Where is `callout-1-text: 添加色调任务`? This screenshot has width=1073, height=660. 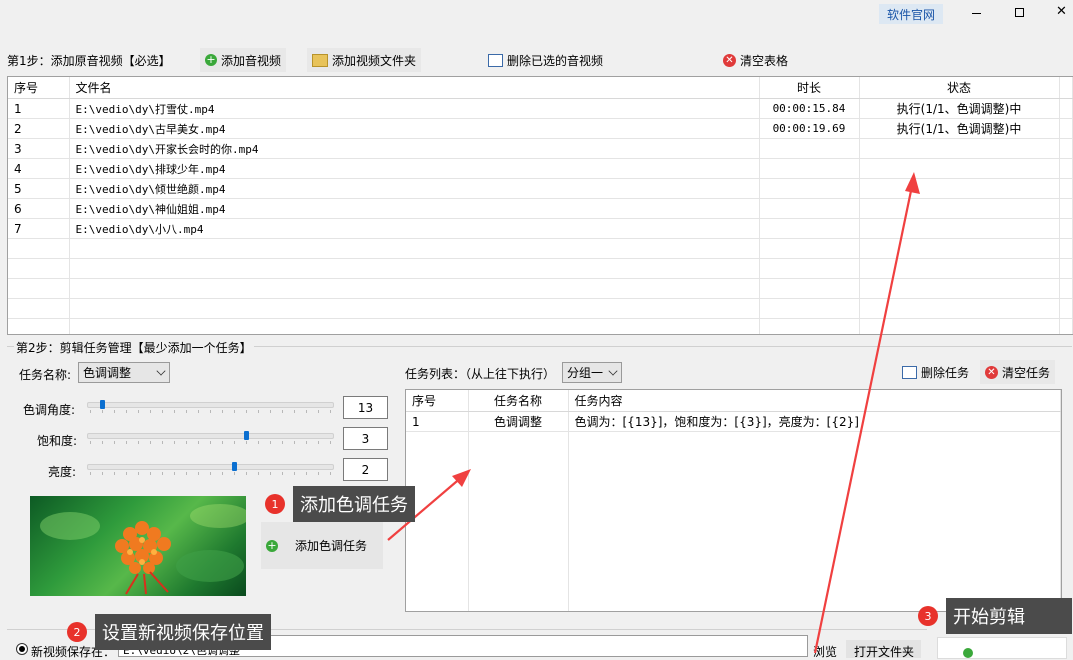 callout-1-text: 添加色调任务 is located at coordinates (354, 504).